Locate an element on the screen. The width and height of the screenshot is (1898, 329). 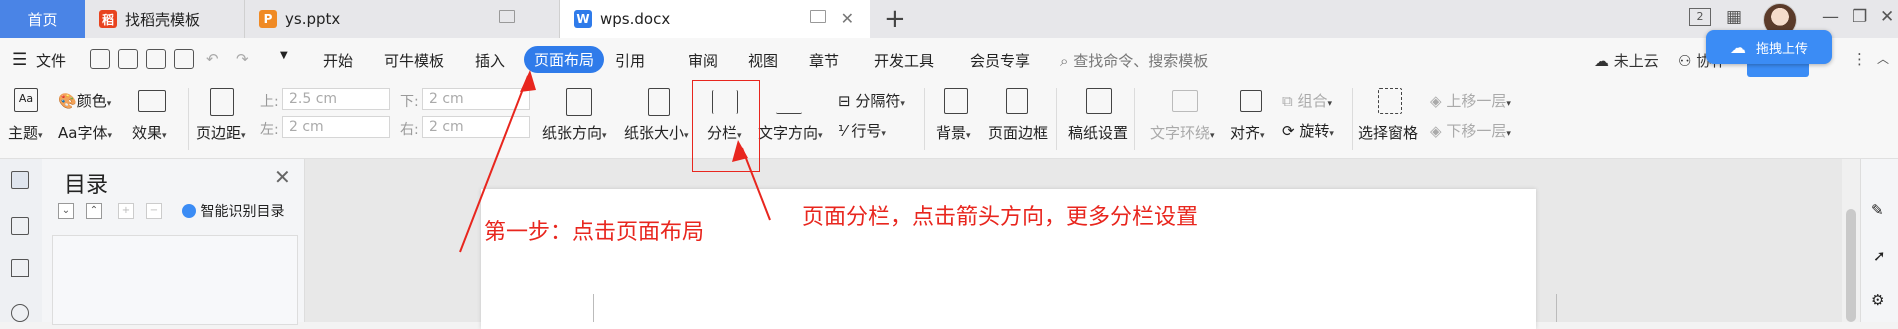
theme-button: 主题▾ is located at coordinates (25, 132).